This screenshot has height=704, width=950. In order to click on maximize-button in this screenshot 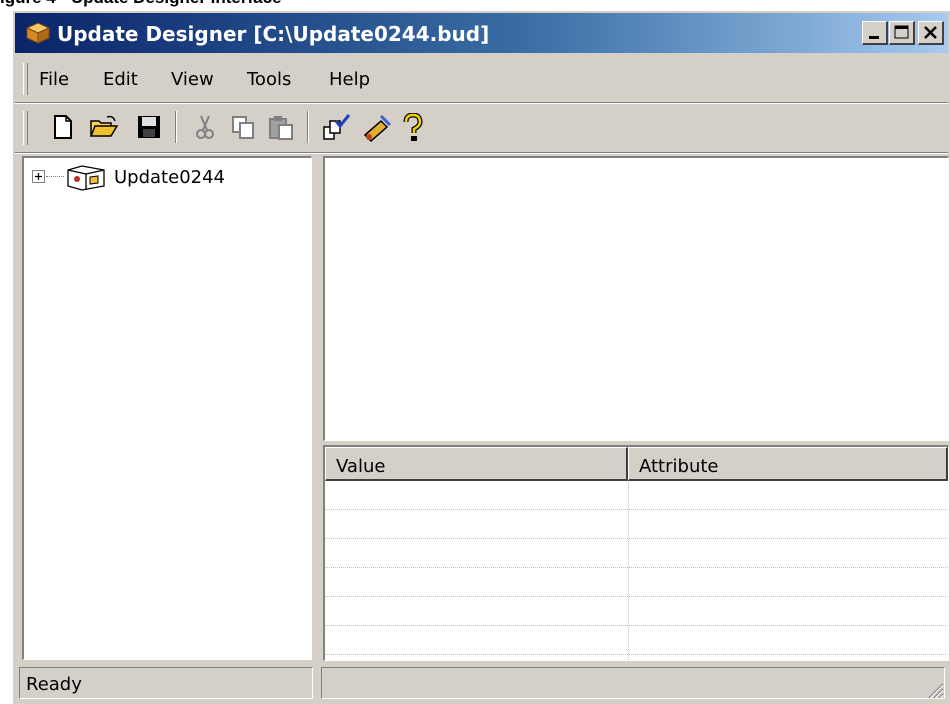, I will do `click(902, 33)`.